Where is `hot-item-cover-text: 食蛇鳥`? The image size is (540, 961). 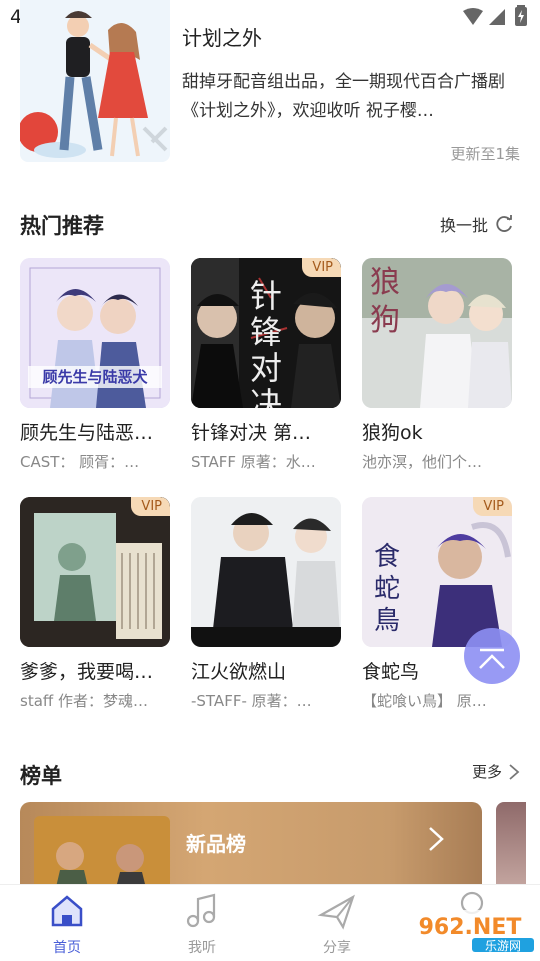 hot-item-cover-text: 食蛇鳥 is located at coordinates (387, 589).